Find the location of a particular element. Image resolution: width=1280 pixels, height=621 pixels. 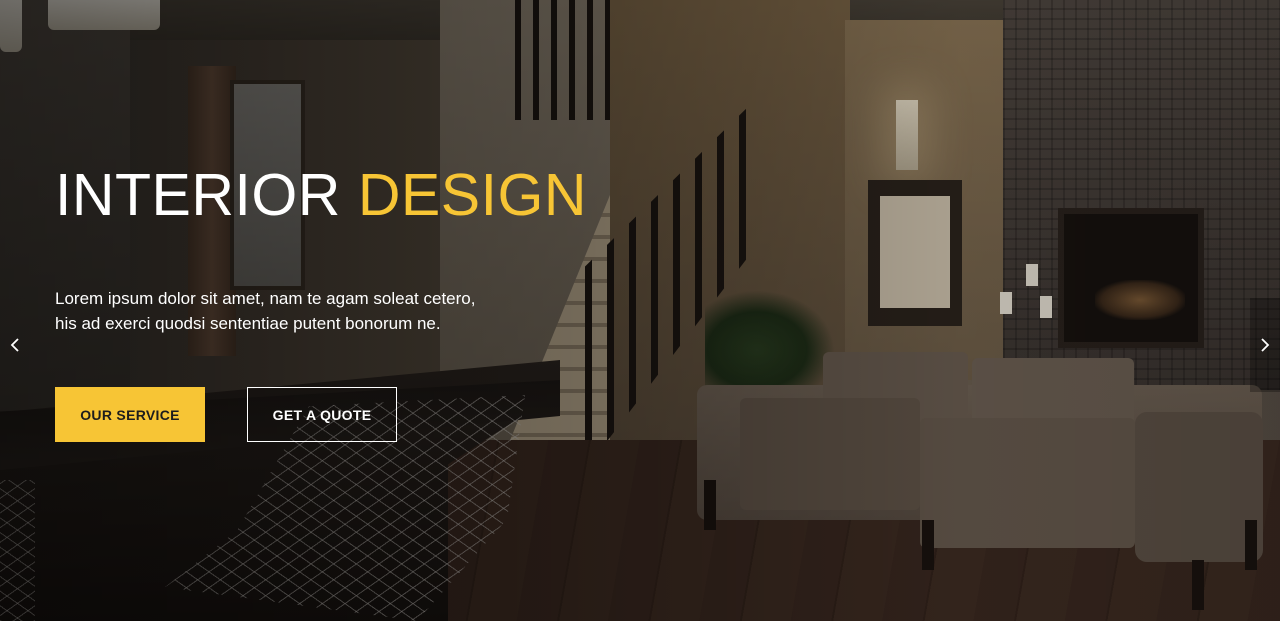

slider-prev-button is located at coordinates (15, 345).